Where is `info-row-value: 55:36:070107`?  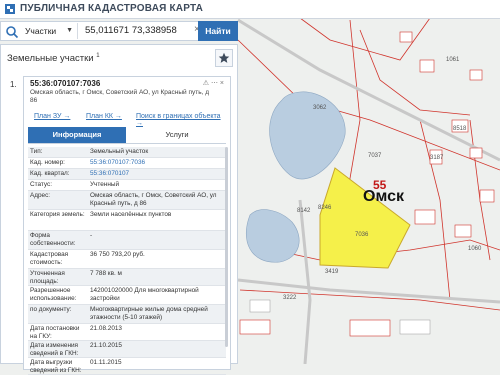 info-row-value: 55:36:070107 is located at coordinates (156, 174).